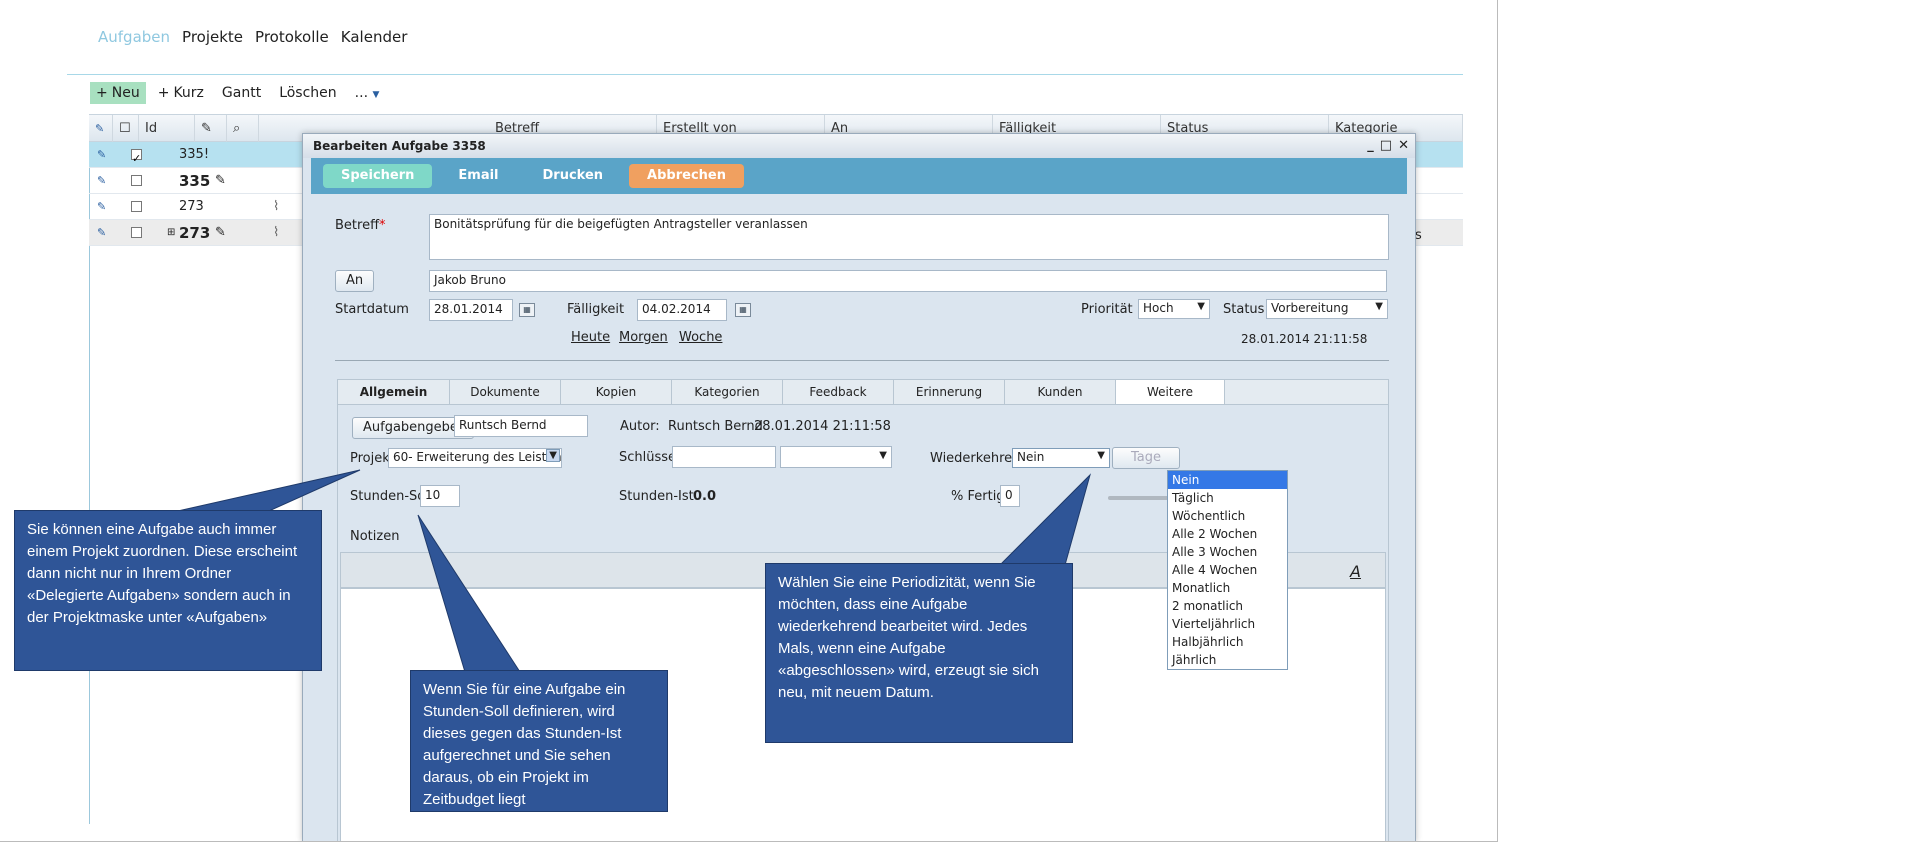 The width and height of the screenshot is (1914, 842). What do you see at coordinates (1227, 570) in the screenshot?
I see `recurring-option: Alle 4 Wochen` at bounding box center [1227, 570].